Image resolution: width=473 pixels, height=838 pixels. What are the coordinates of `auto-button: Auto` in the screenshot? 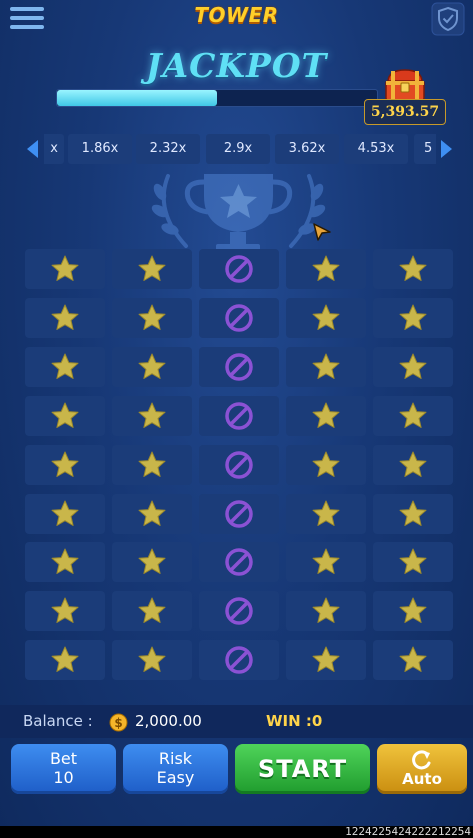 It's located at (422, 769).